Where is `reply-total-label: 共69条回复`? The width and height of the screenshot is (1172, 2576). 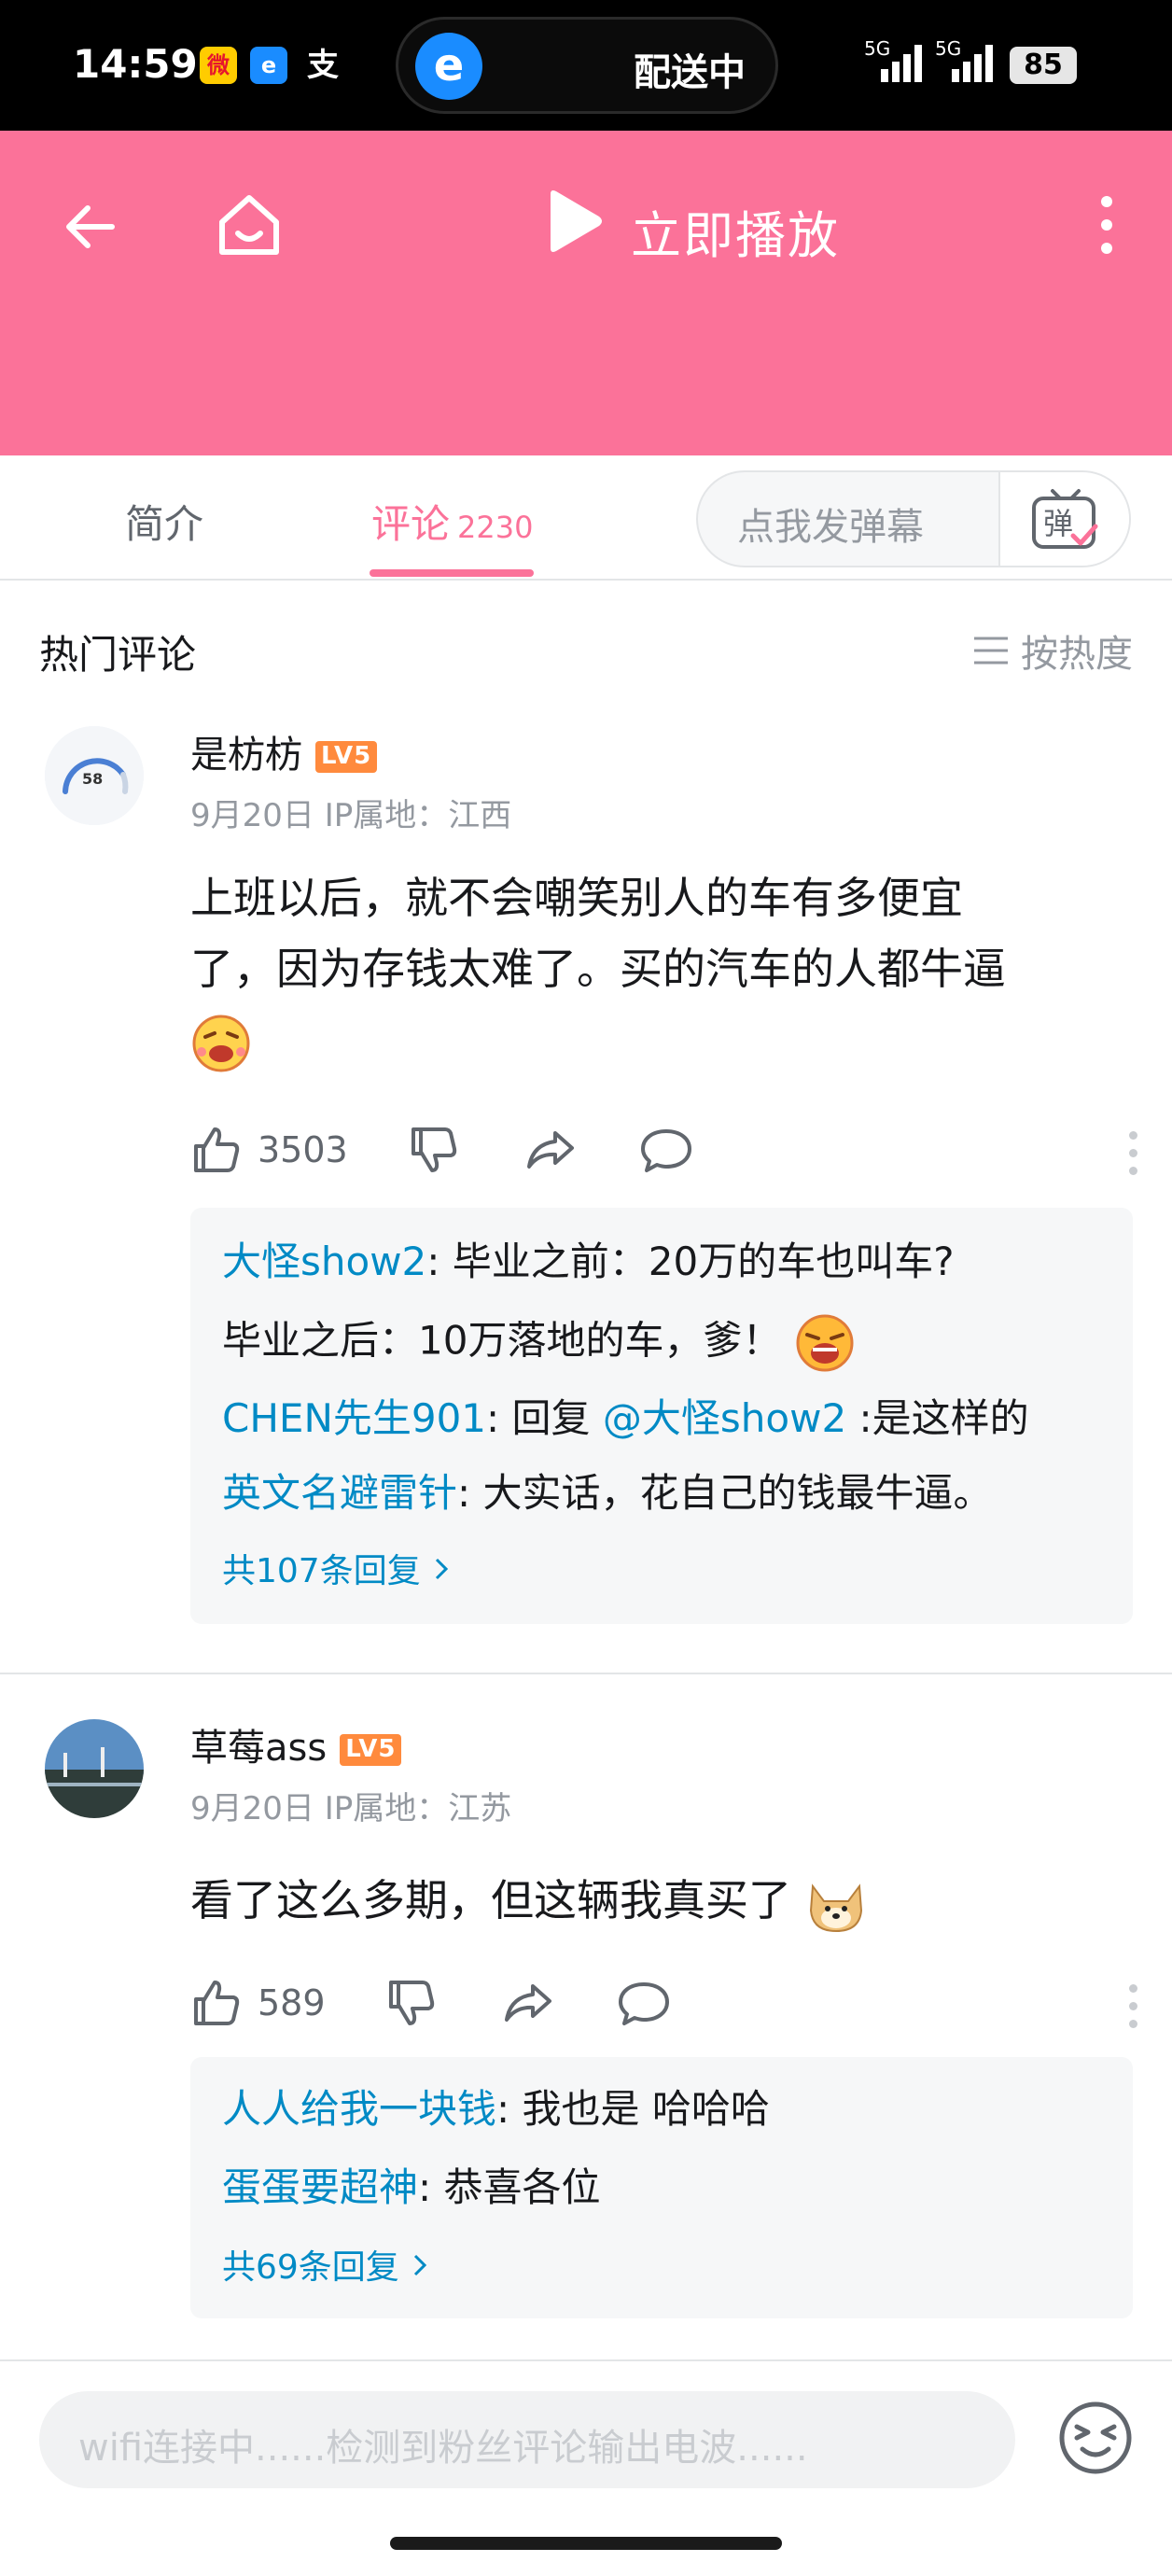 reply-total-label: 共69条回复 is located at coordinates (310, 2267).